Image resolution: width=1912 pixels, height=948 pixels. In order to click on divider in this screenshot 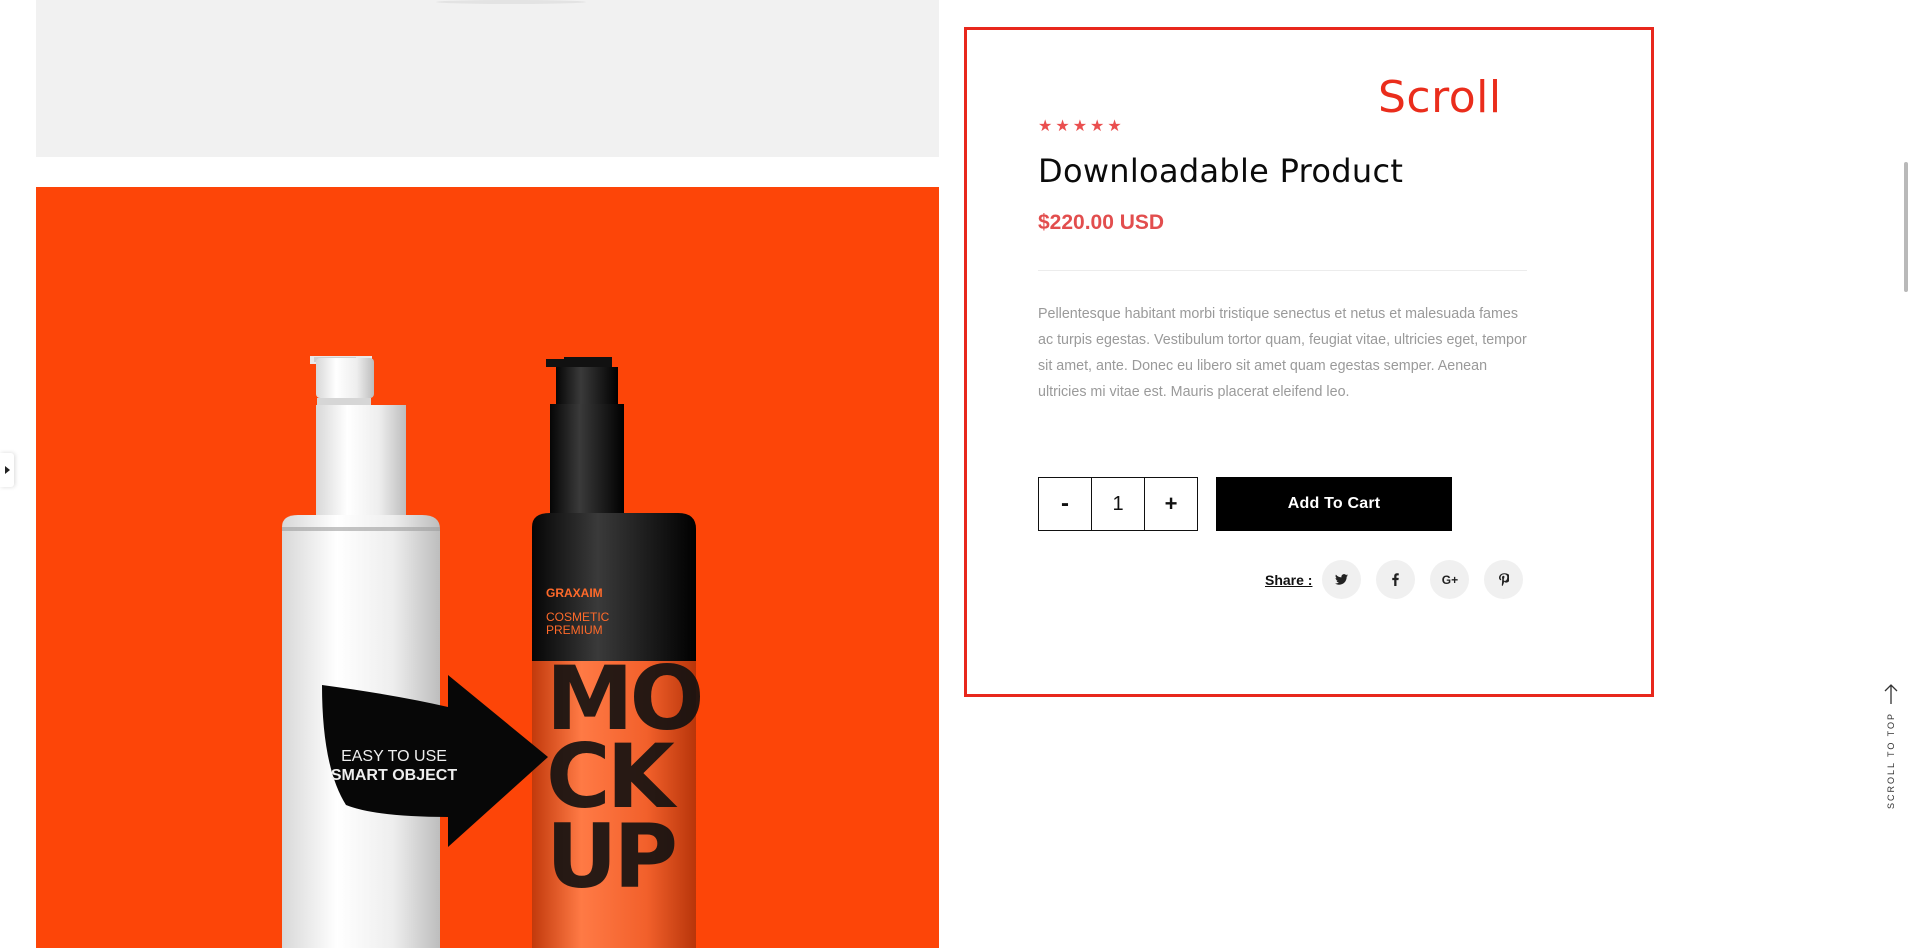, I will do `click(1282, 270)`.